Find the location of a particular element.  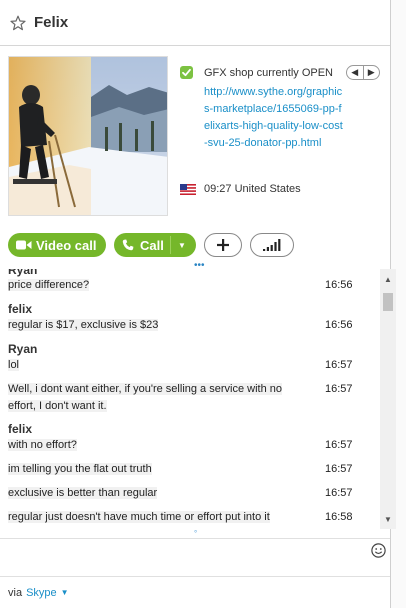

scroll-up-arrow-icon: ▲ is located at coordinates (388, 279).